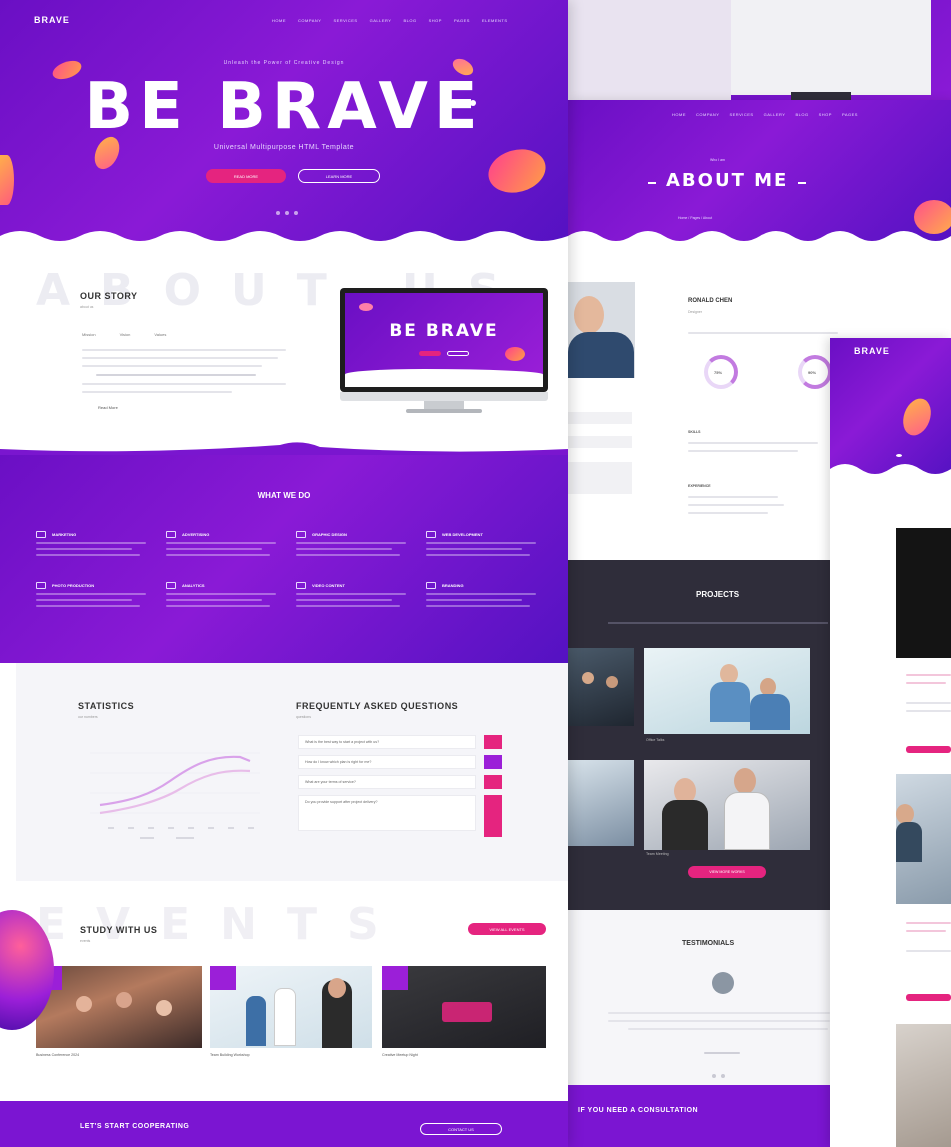 This screenshot has height=1147, width=951. I want to click on event-caption: Creative Meetup Night, so click(400, 1055).